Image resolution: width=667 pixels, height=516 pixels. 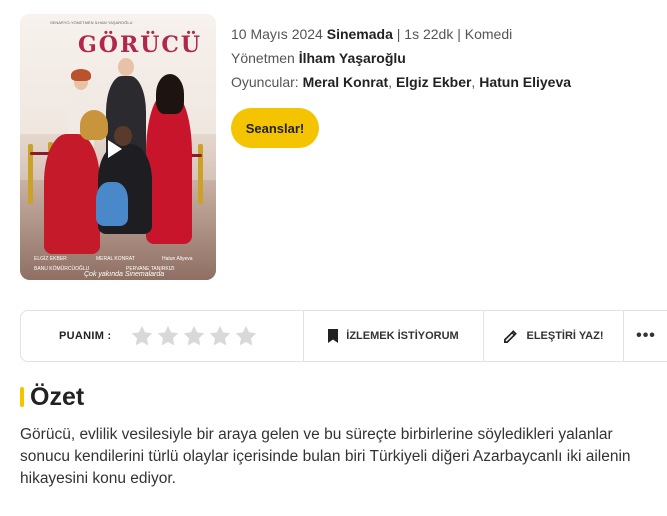 I want to click on summary-heading: Özet, so click(x=52, y=397).